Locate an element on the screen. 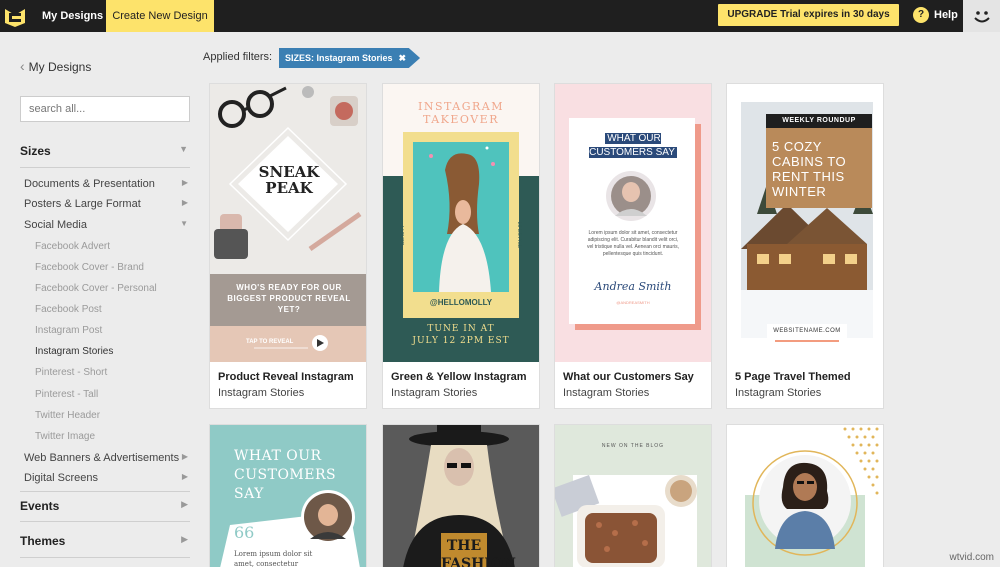 This screenshot has width=1000, height=567. close-icon: ✖ is located at coordinates (403, 58).